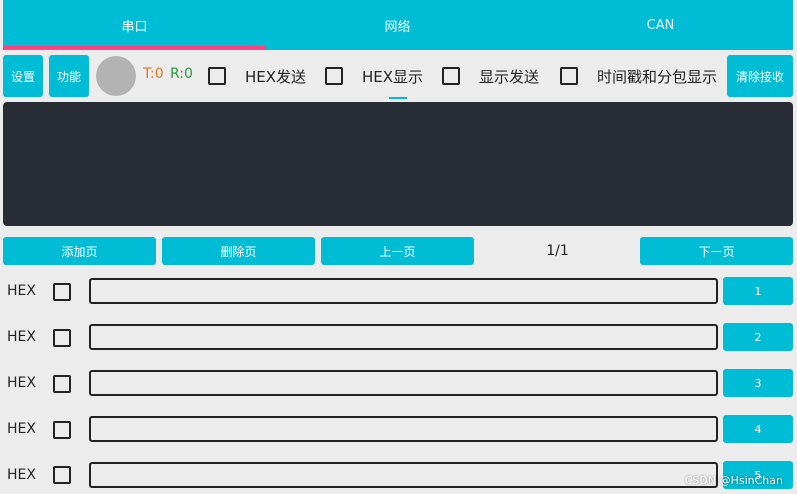  Describe the element at coordinates (758, 291) in the screenshot. I see `send-button: 1` at that location.